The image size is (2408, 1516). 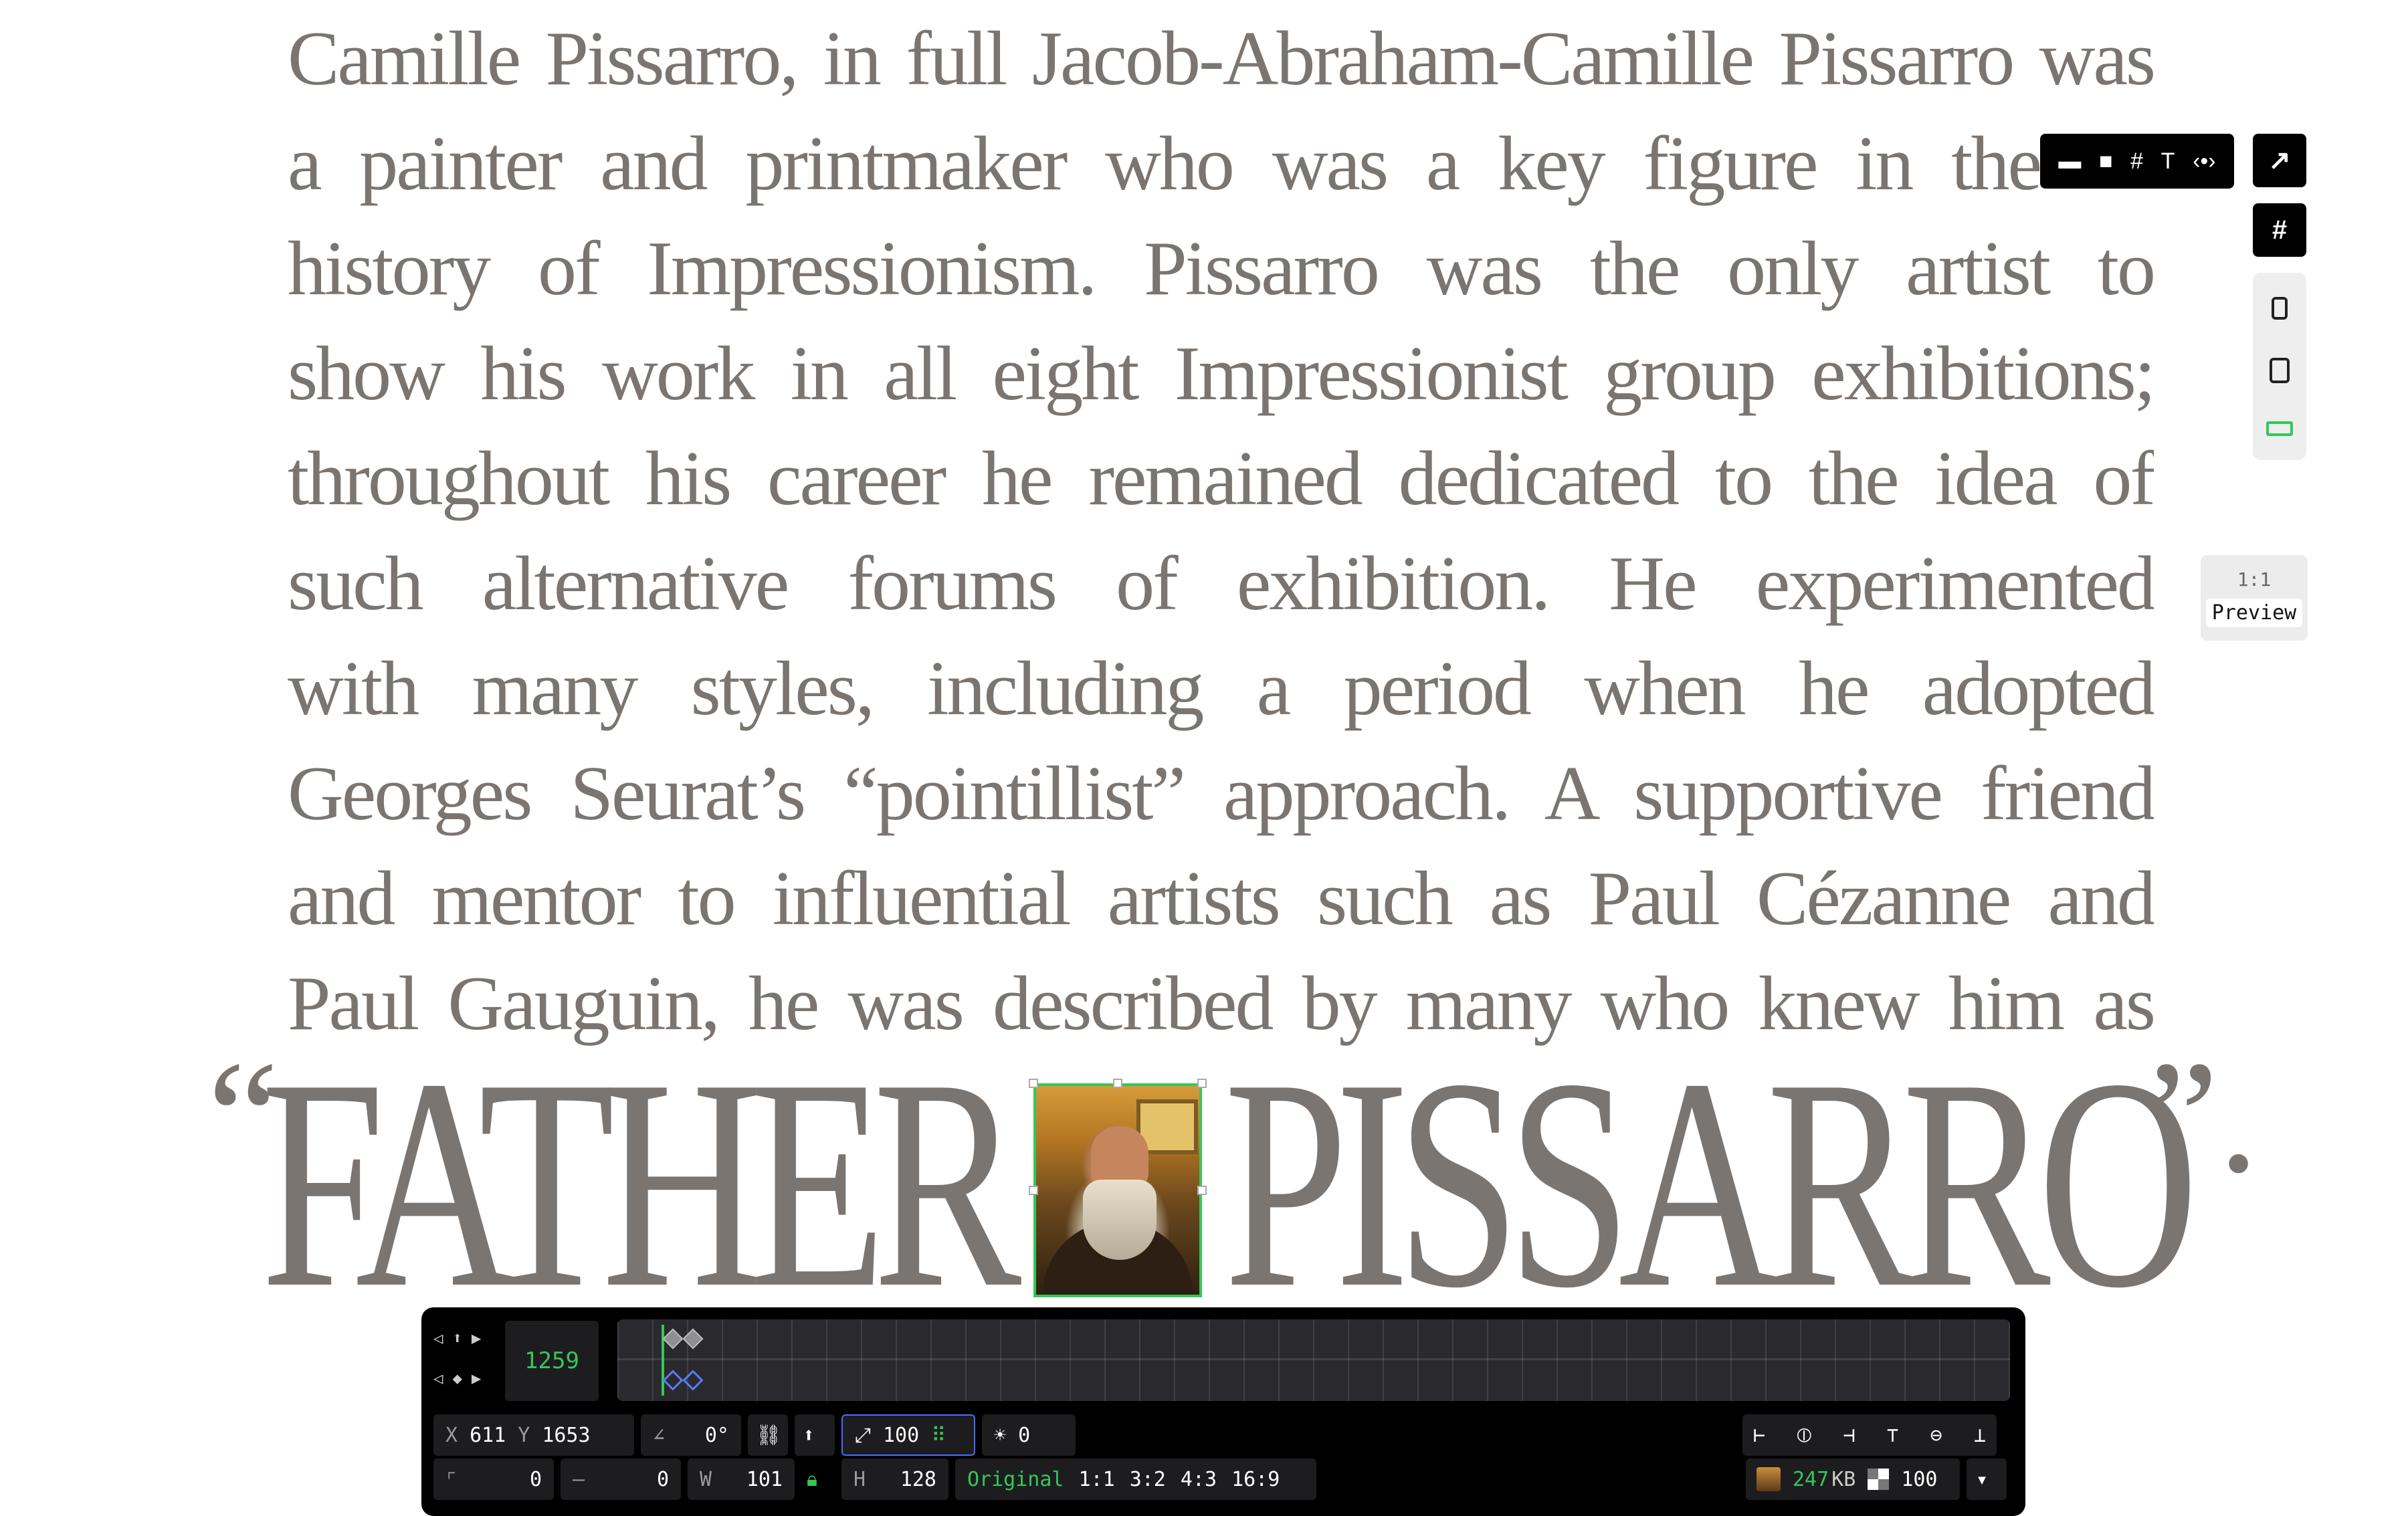 I want to click on lock-icon: 🔒︎, so click(x=812, y=1479).